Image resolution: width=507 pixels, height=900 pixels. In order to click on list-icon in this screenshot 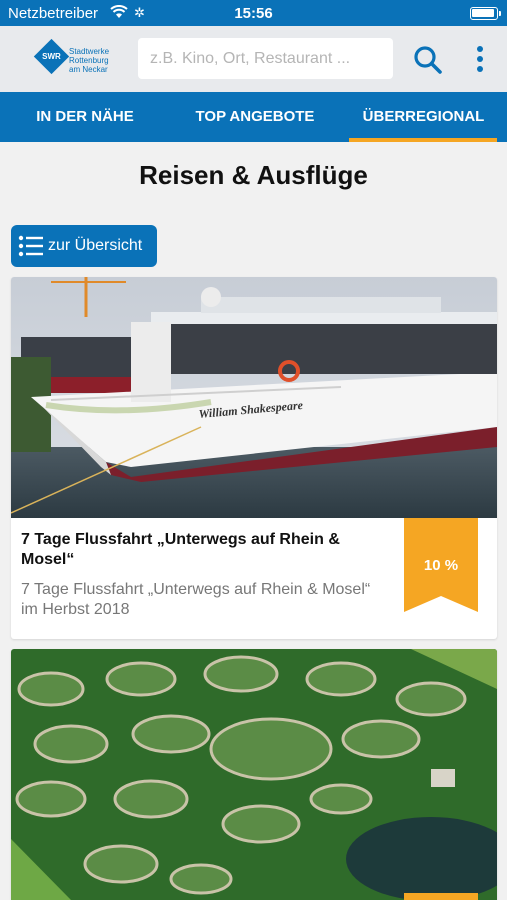, I will do `click(31, 246)`.